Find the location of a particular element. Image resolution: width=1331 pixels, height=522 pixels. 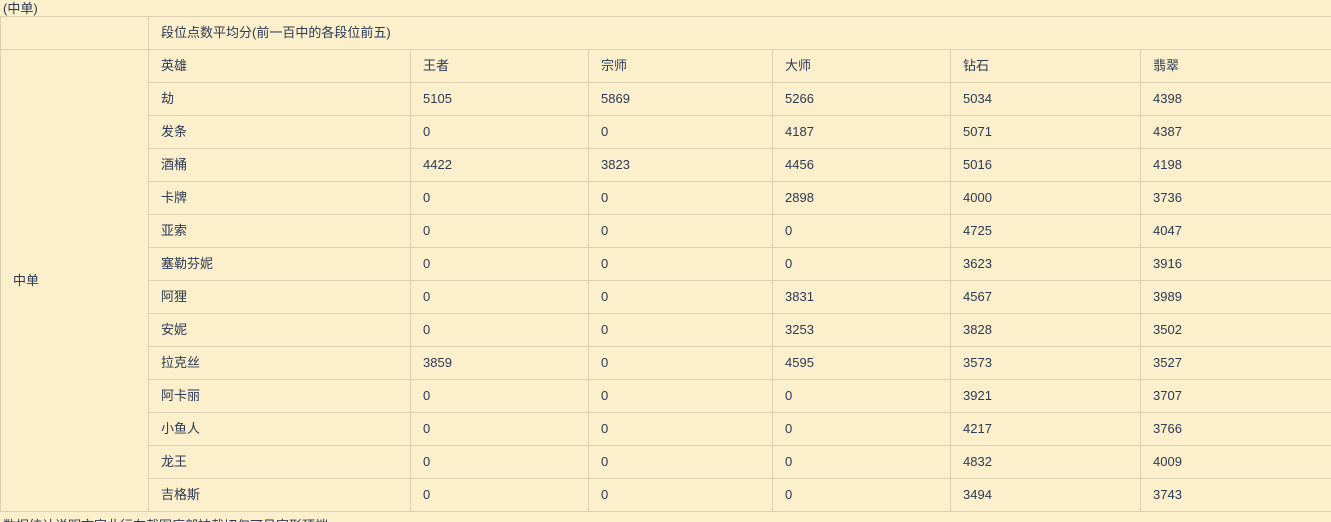

table-row: 阿狸 0 0 3831 4567 3989 is located at coordinates (666, 297).